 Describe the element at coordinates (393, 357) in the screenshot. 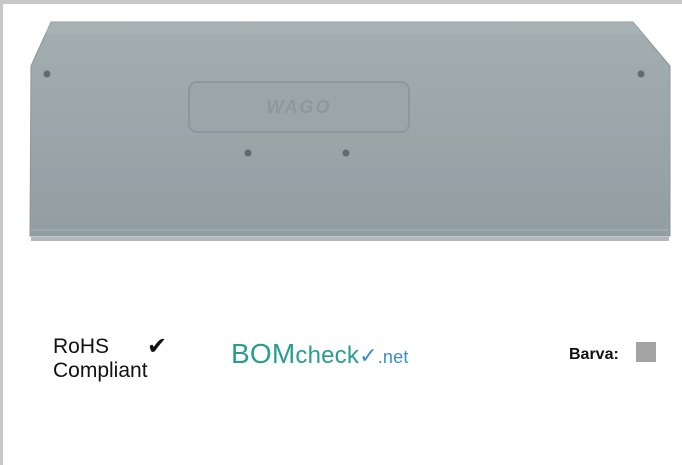

I see `net-text: .net` at that location.